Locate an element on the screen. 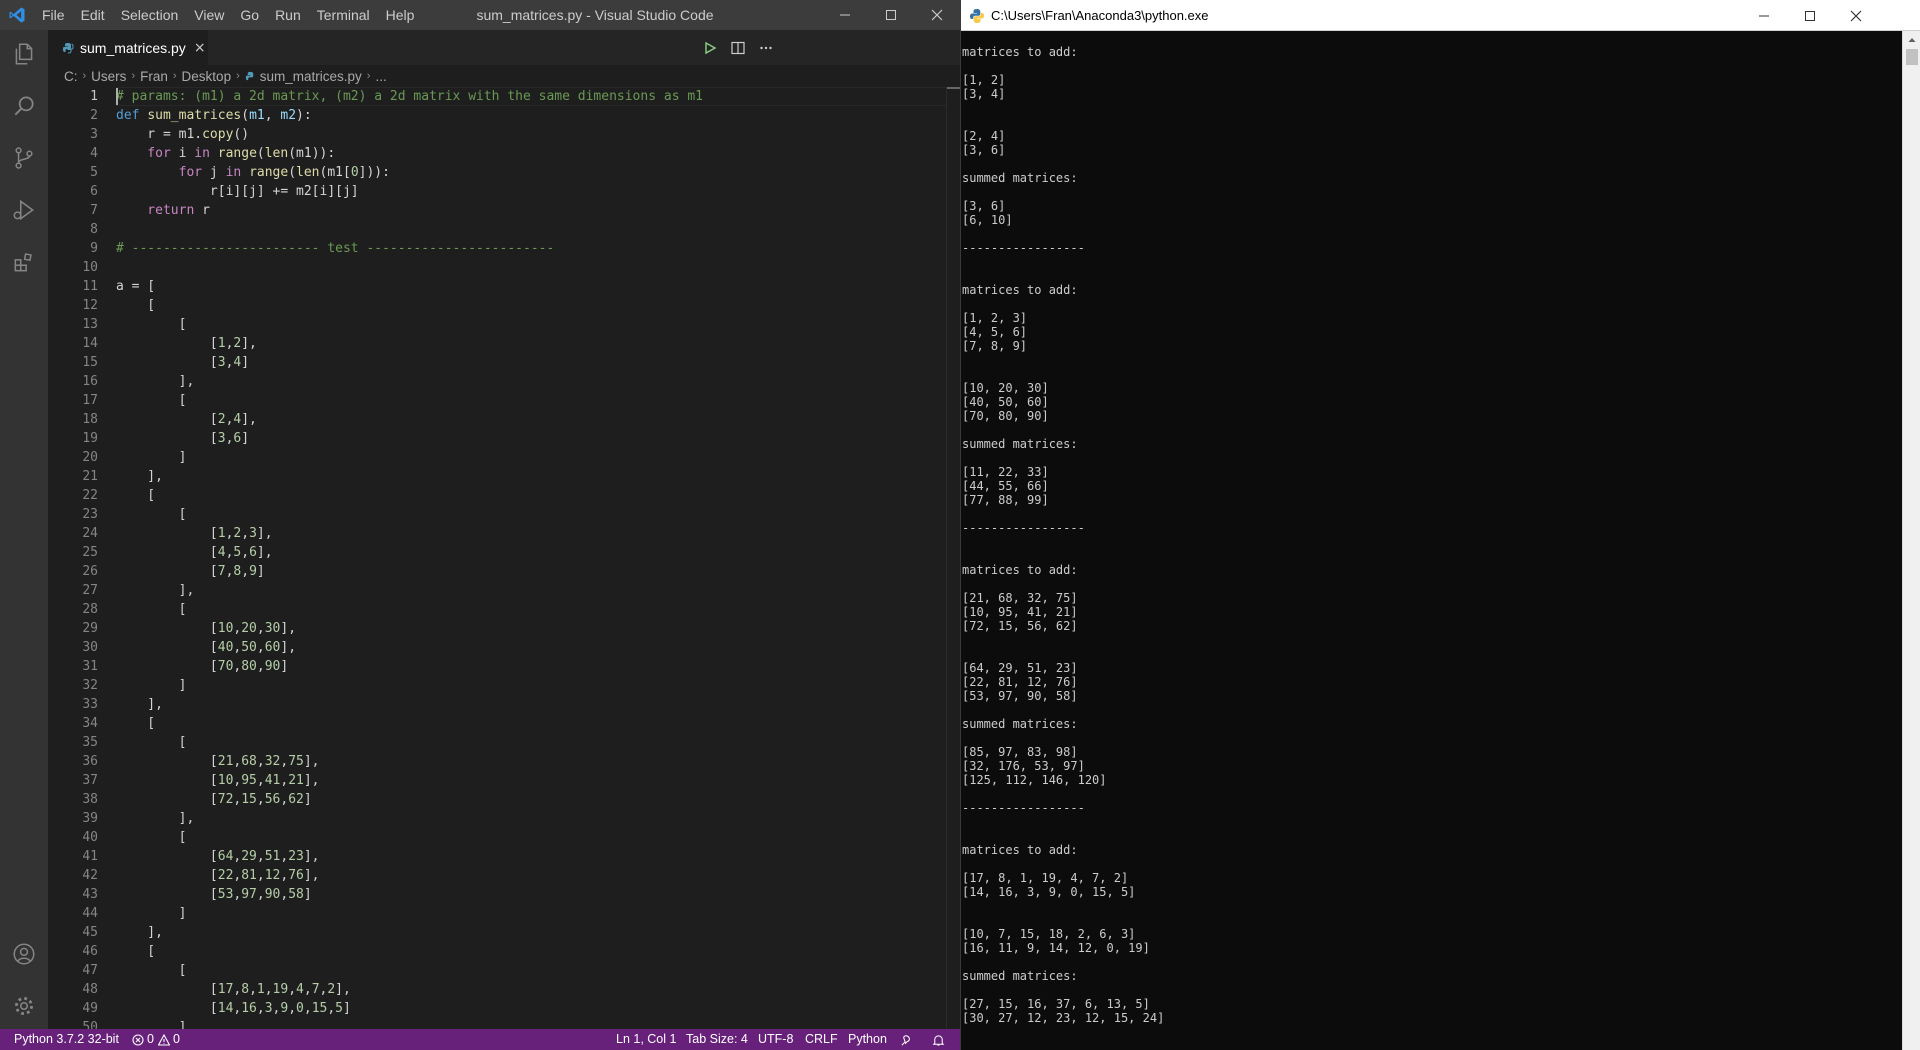 The height and width of the screenshot is (1050, 1920). menu-file: File is located at coordinates (53, 15).